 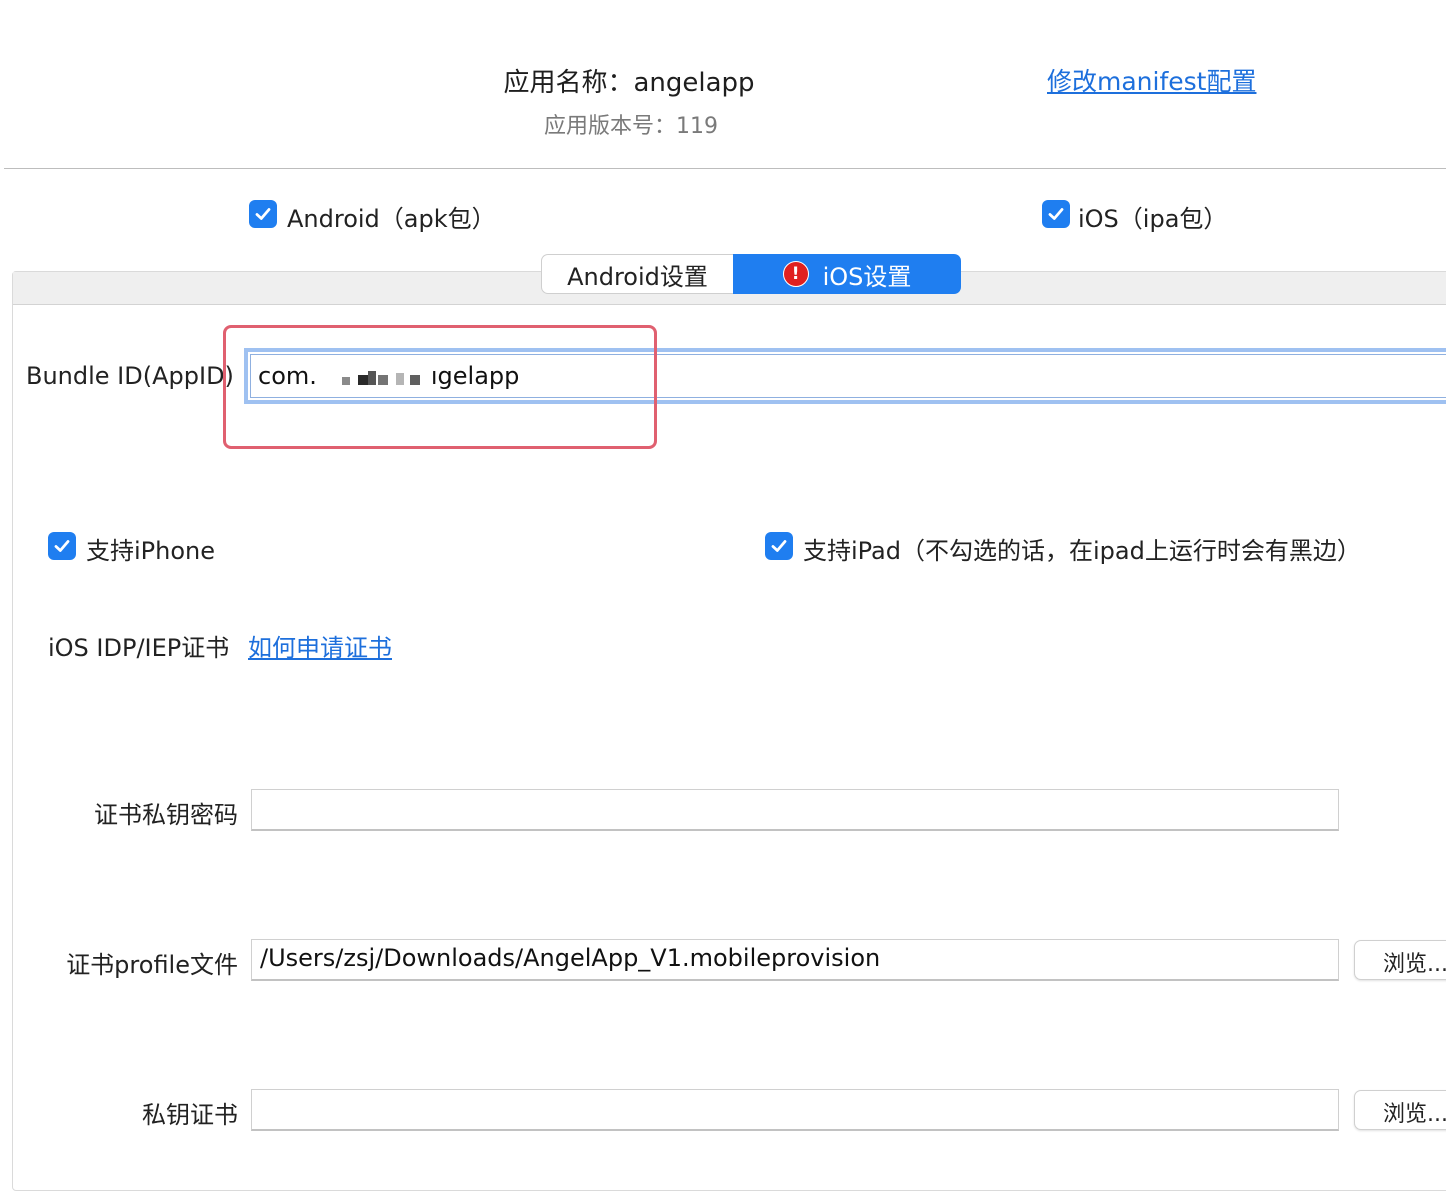 I want to click on annotation-highlight-box, so click(x=440, y=387).